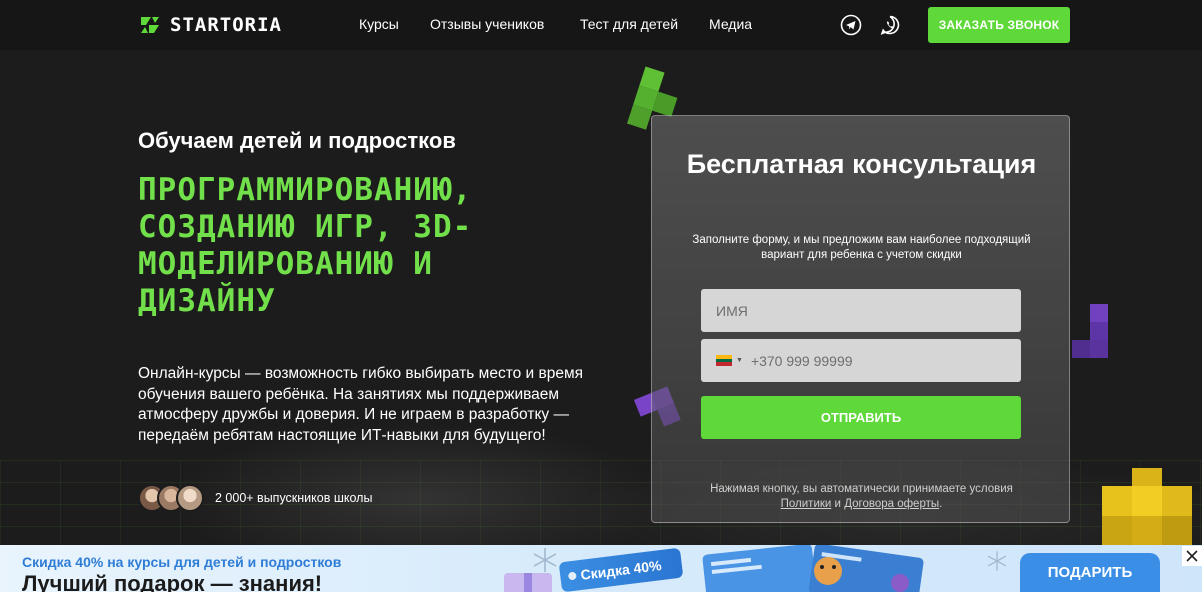 This screenshot has width=1202, height=592. What do you see at coordinates (379, 24) in the screenshot?
I see `nav-item-courses: Курсы` at bounding box center [379, 24].